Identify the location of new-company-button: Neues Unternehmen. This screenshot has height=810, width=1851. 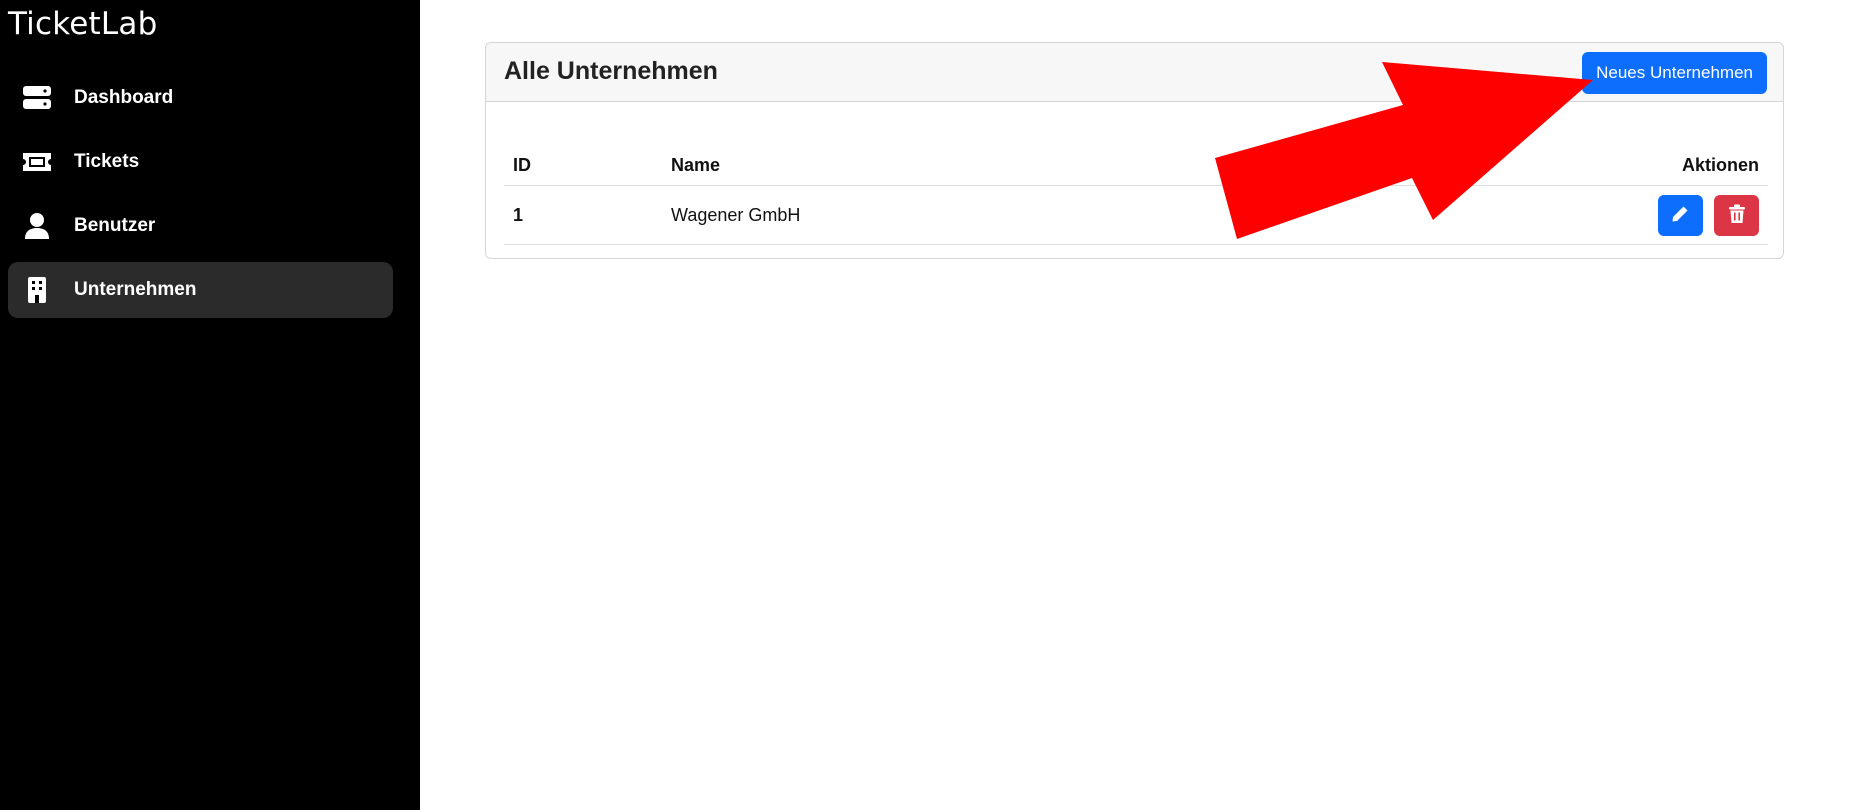
(1674, 73).